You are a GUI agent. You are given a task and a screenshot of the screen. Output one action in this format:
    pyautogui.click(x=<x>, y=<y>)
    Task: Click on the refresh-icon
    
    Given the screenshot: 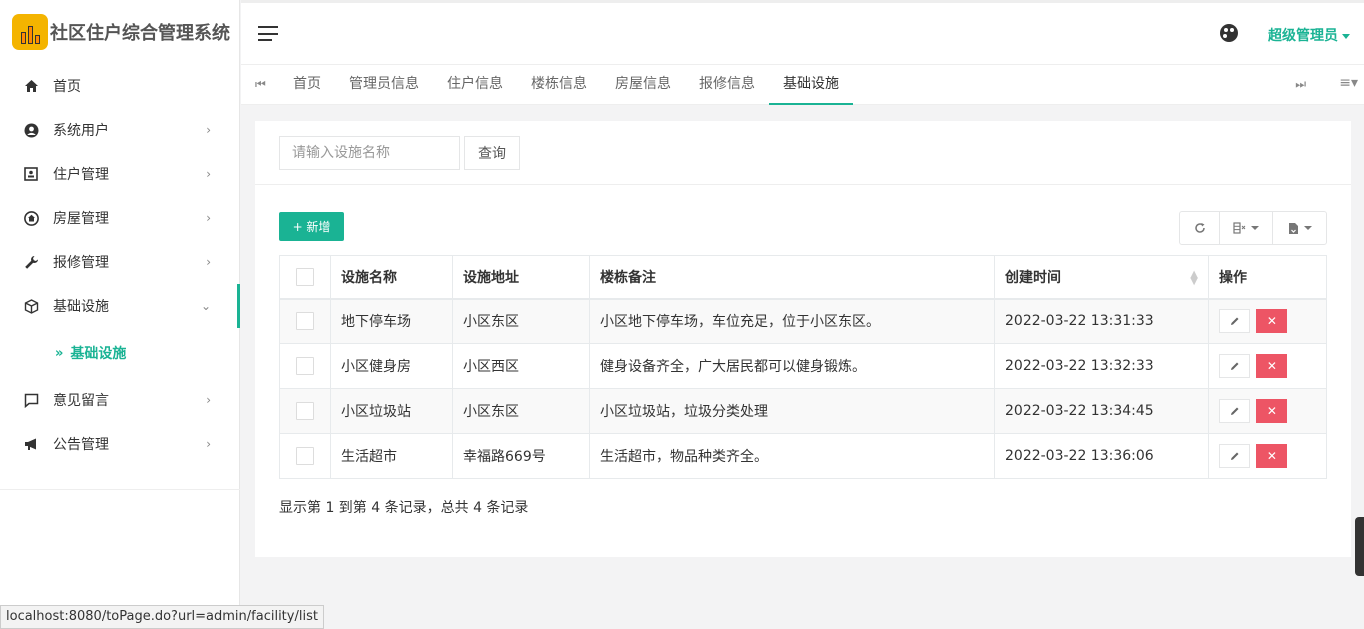 What is the action you would take?
    pyautogui.click(x=1199, y=228)
    